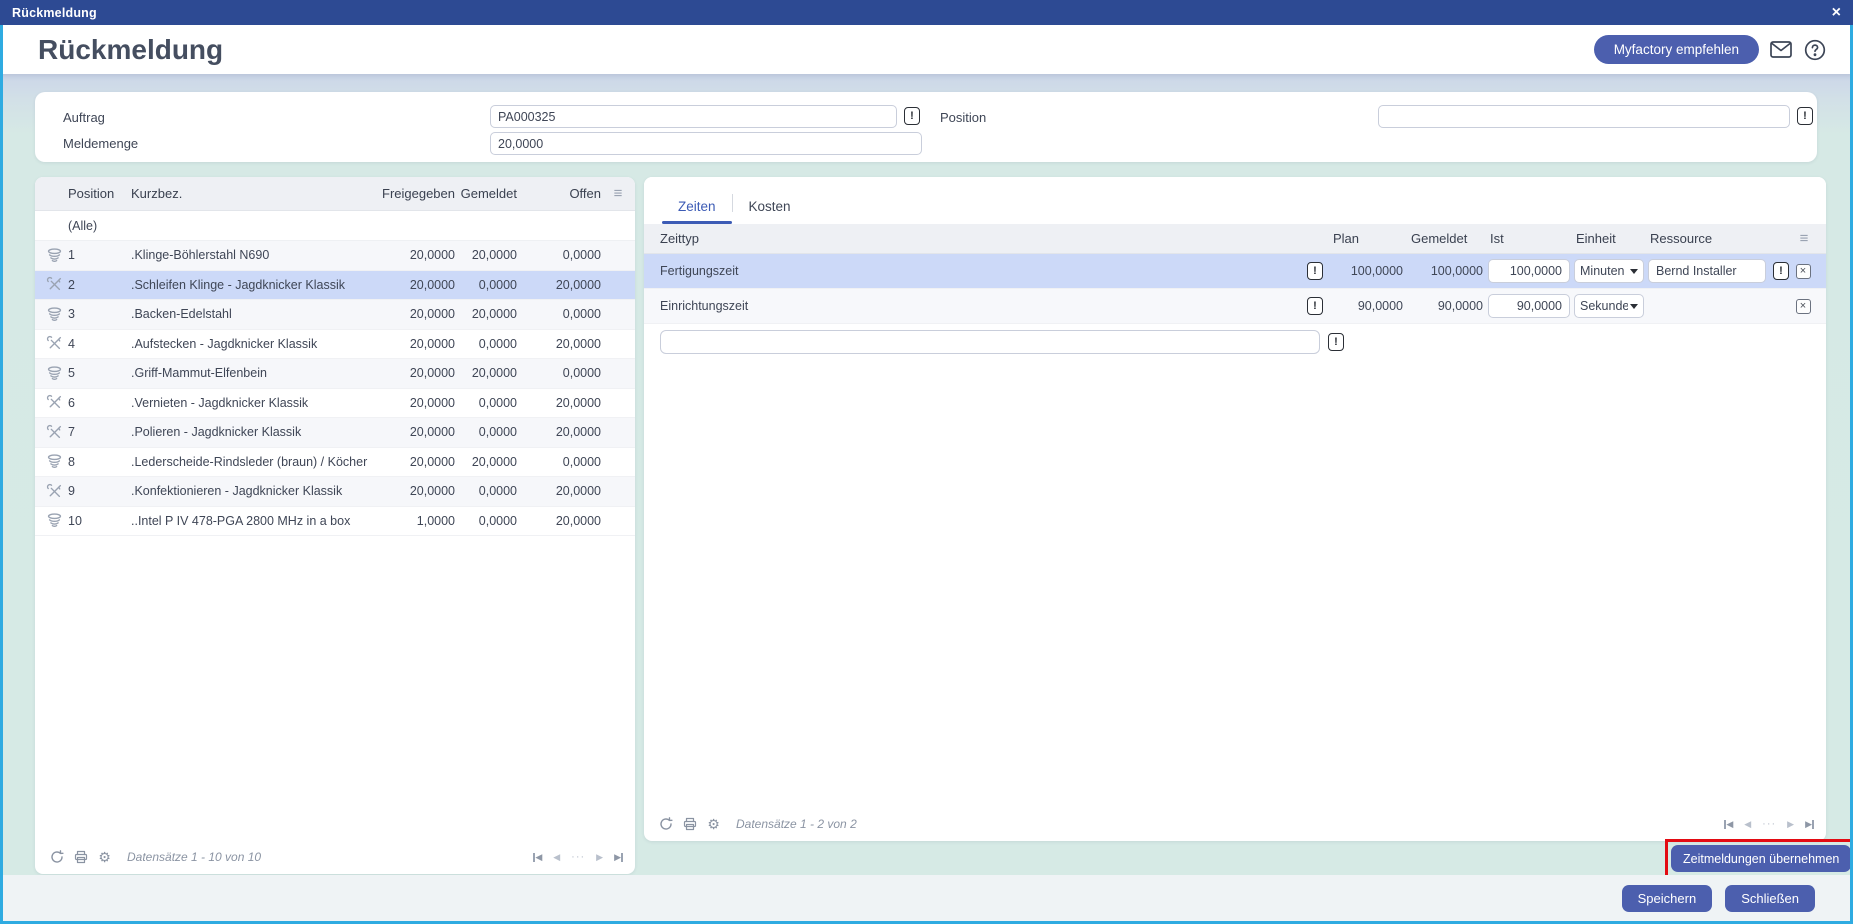 The image size is (1853, 924). I want to click on col-einheit: Einheit, so click(1611, 238).